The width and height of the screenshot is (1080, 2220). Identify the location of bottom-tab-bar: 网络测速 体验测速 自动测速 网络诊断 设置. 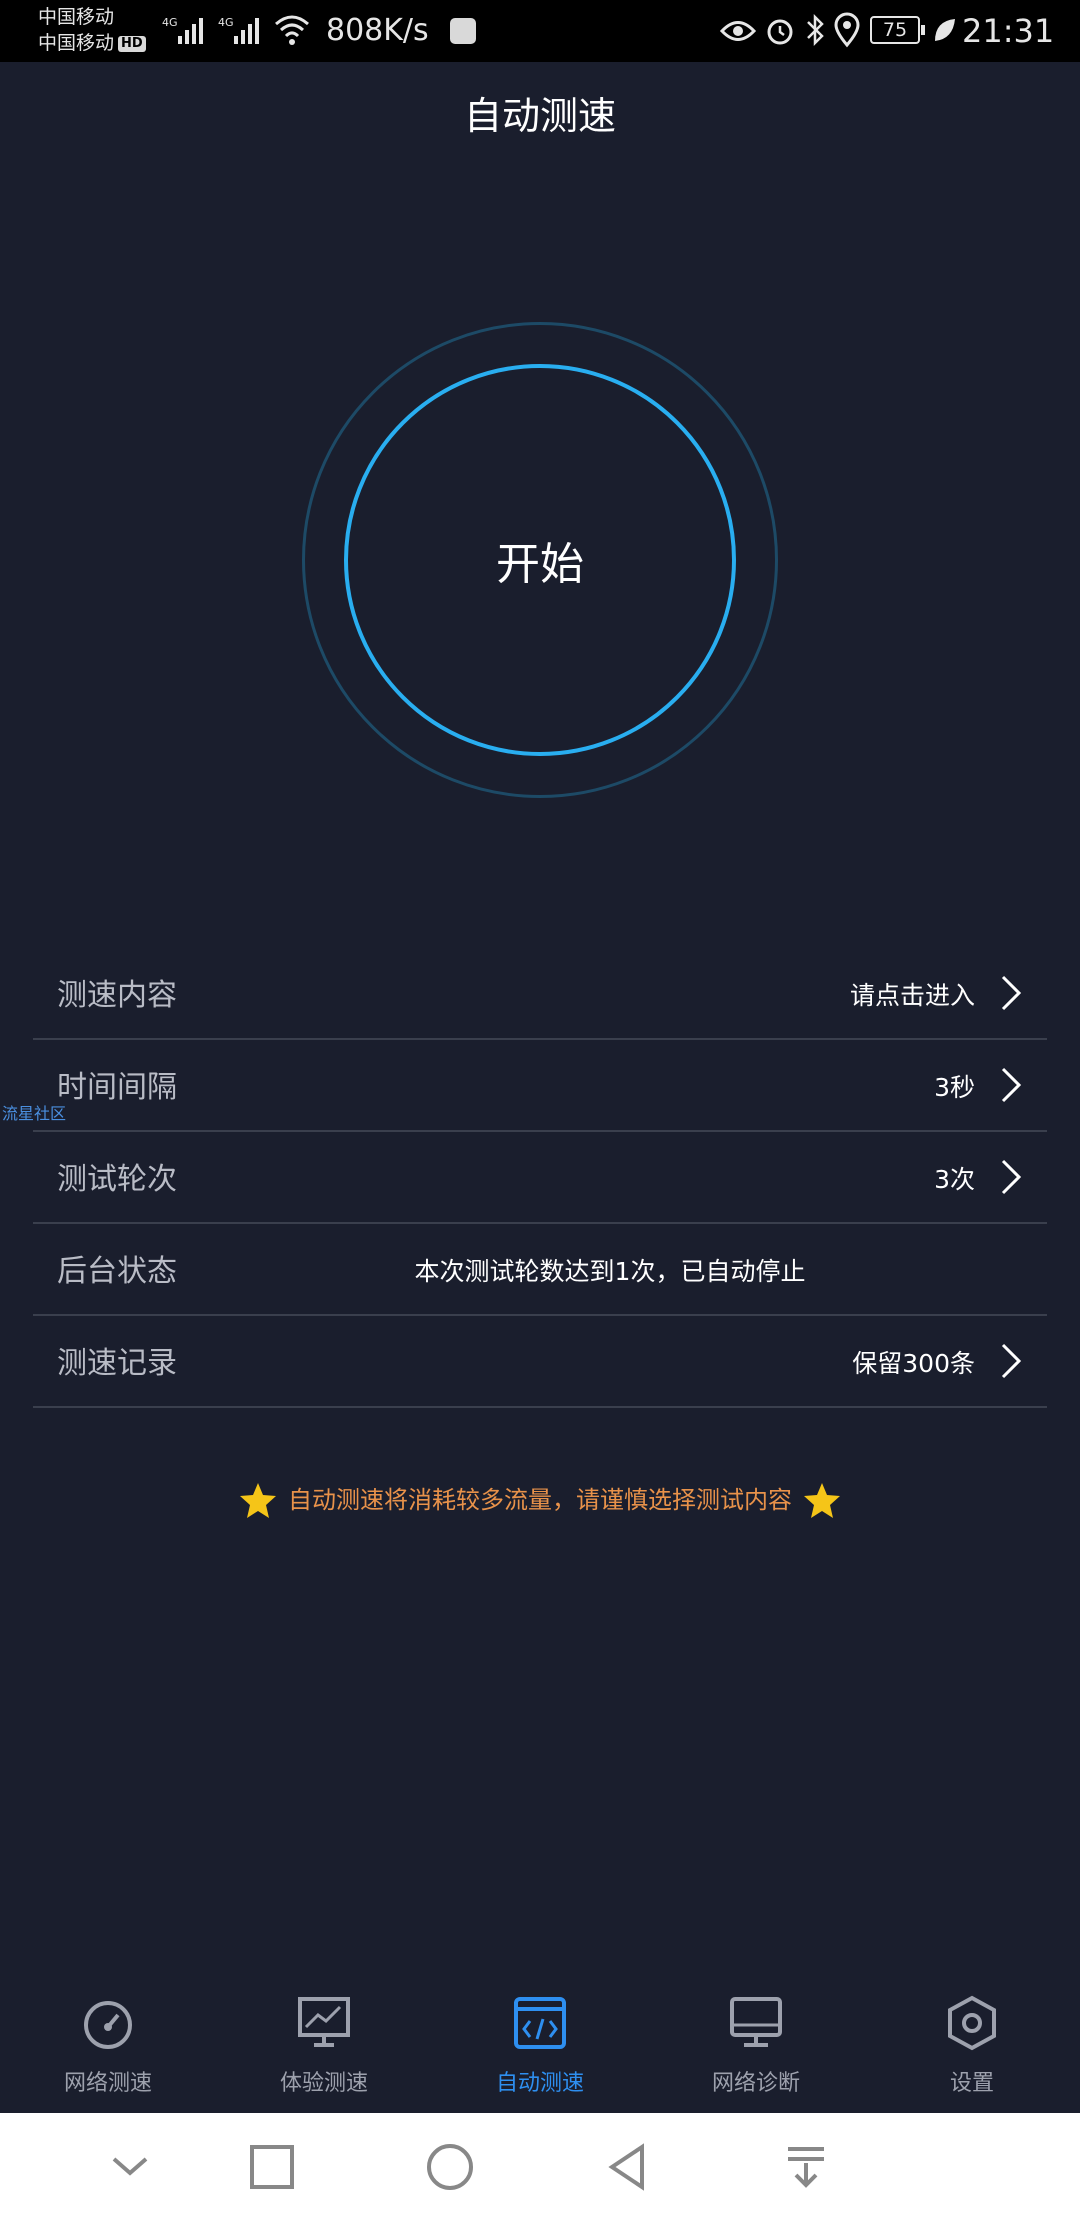
(540, 2044).